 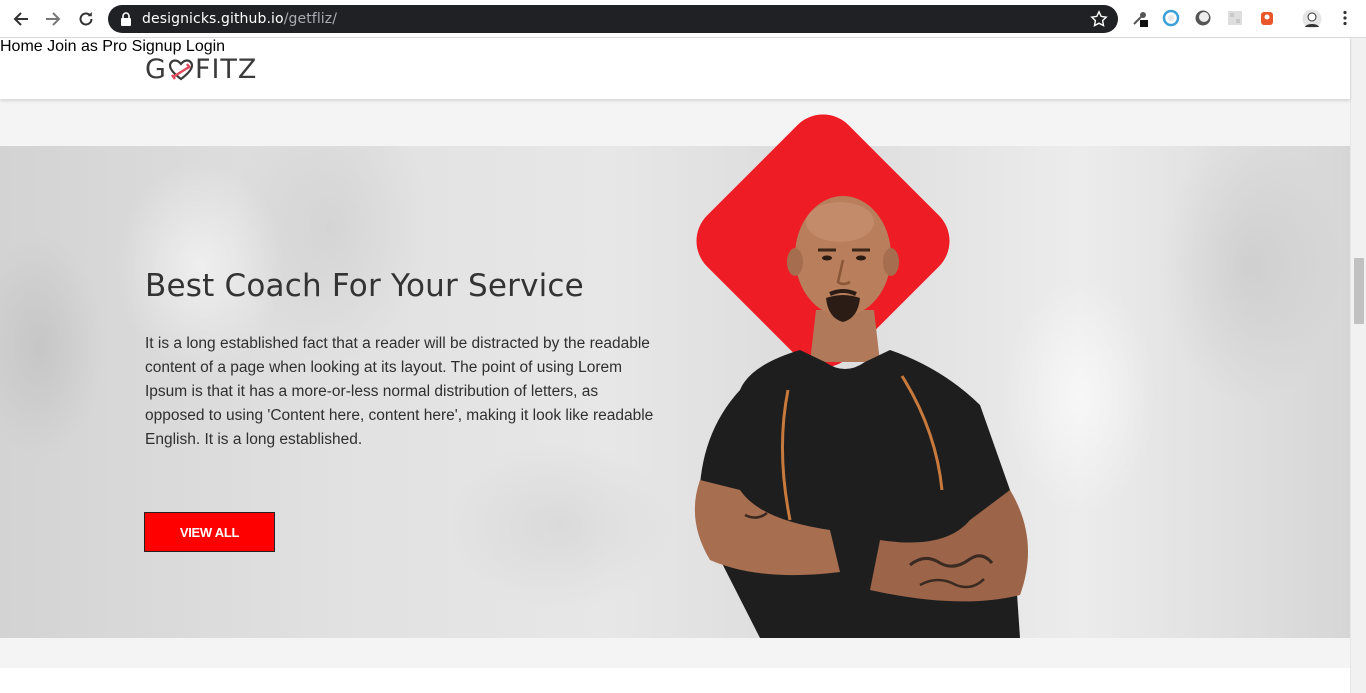 I want to click on heart-dumbbell-icon, so click(x=181, y=70).